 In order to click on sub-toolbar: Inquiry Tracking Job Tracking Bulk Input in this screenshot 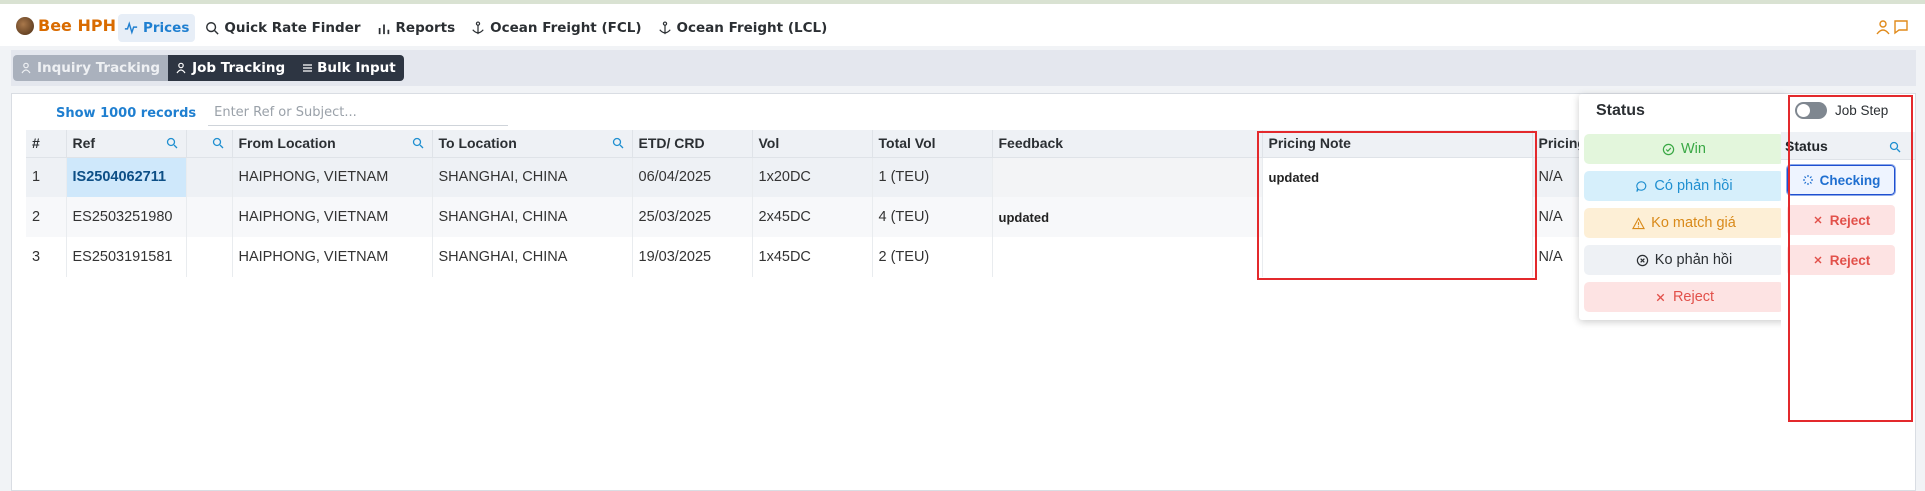, I will do `click(963, 68)`.